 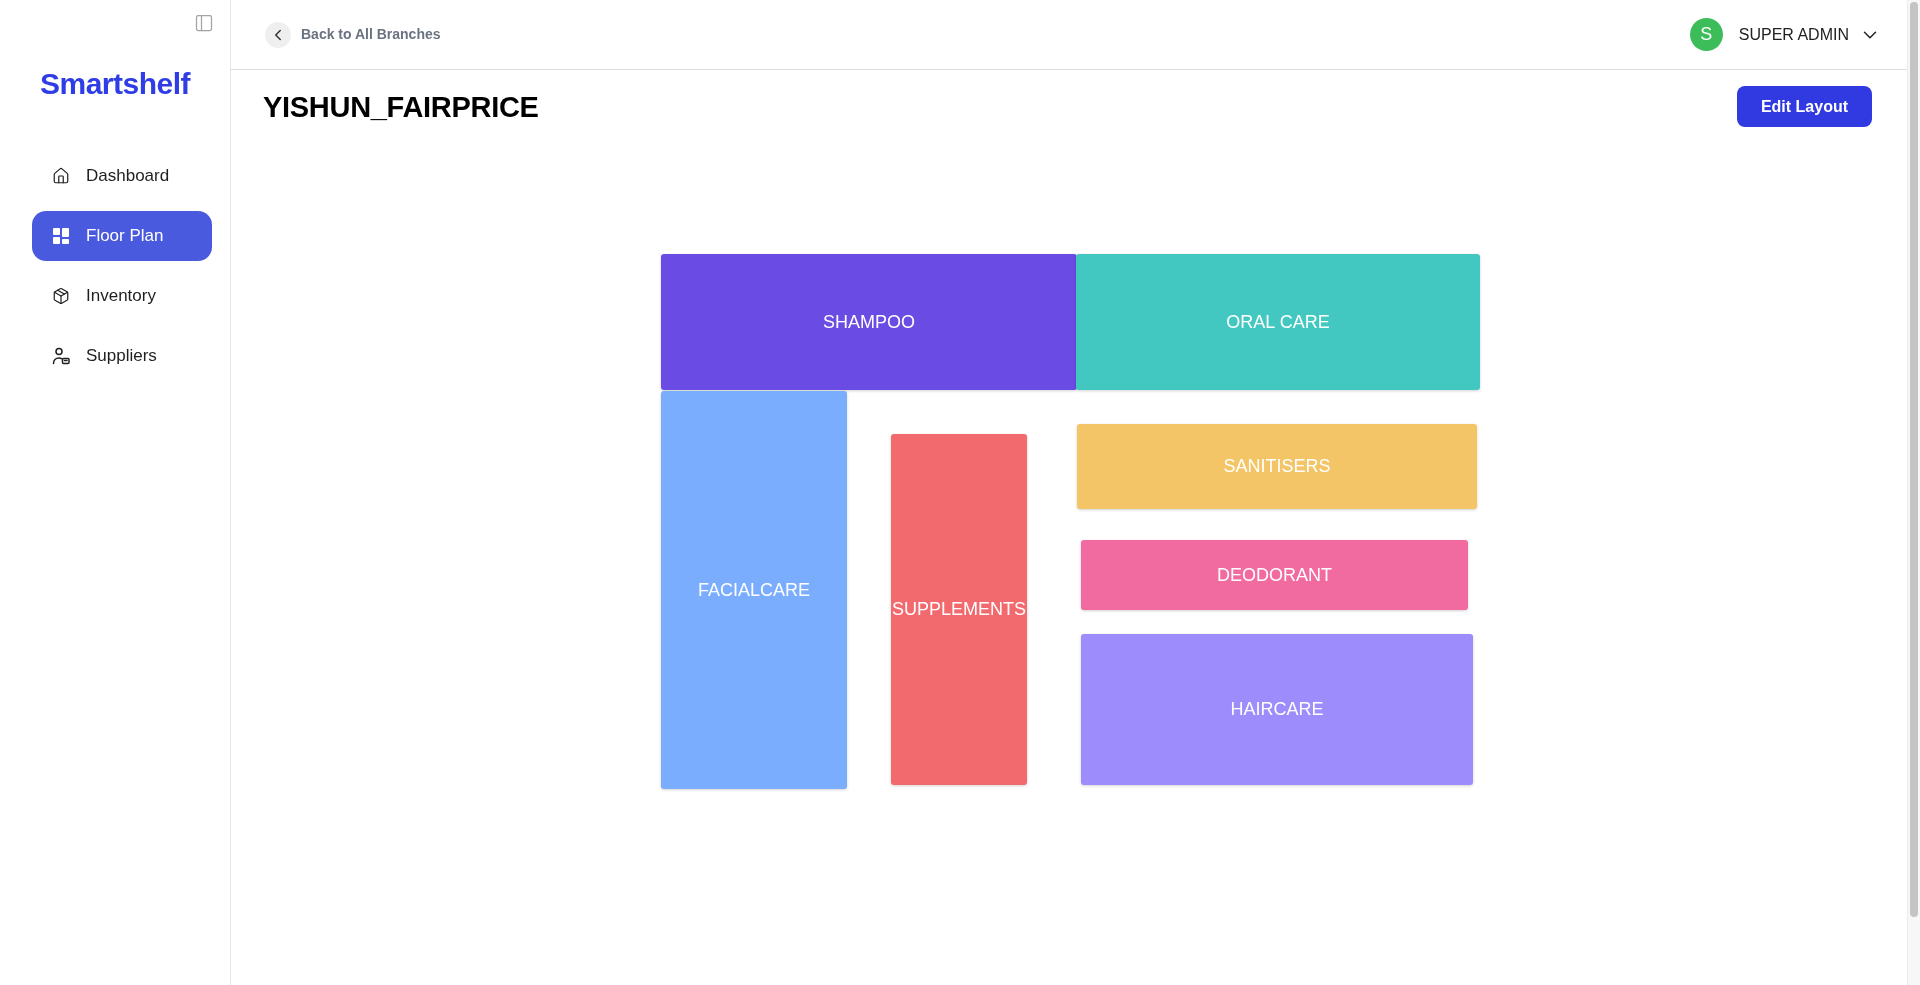 I want to click on back-icon, so click(x=278, y=34).